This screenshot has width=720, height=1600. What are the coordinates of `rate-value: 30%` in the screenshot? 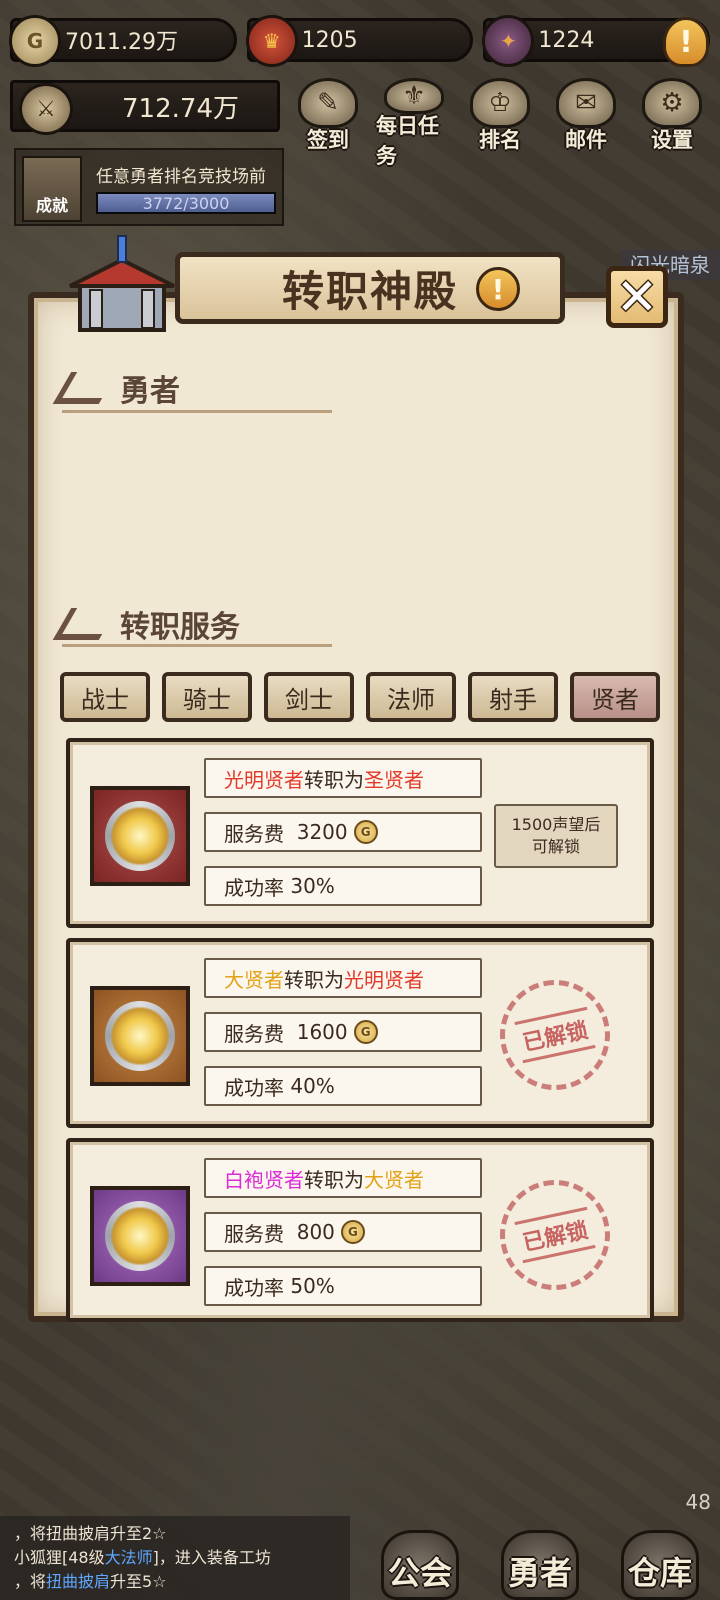 It's located at (312, 886).